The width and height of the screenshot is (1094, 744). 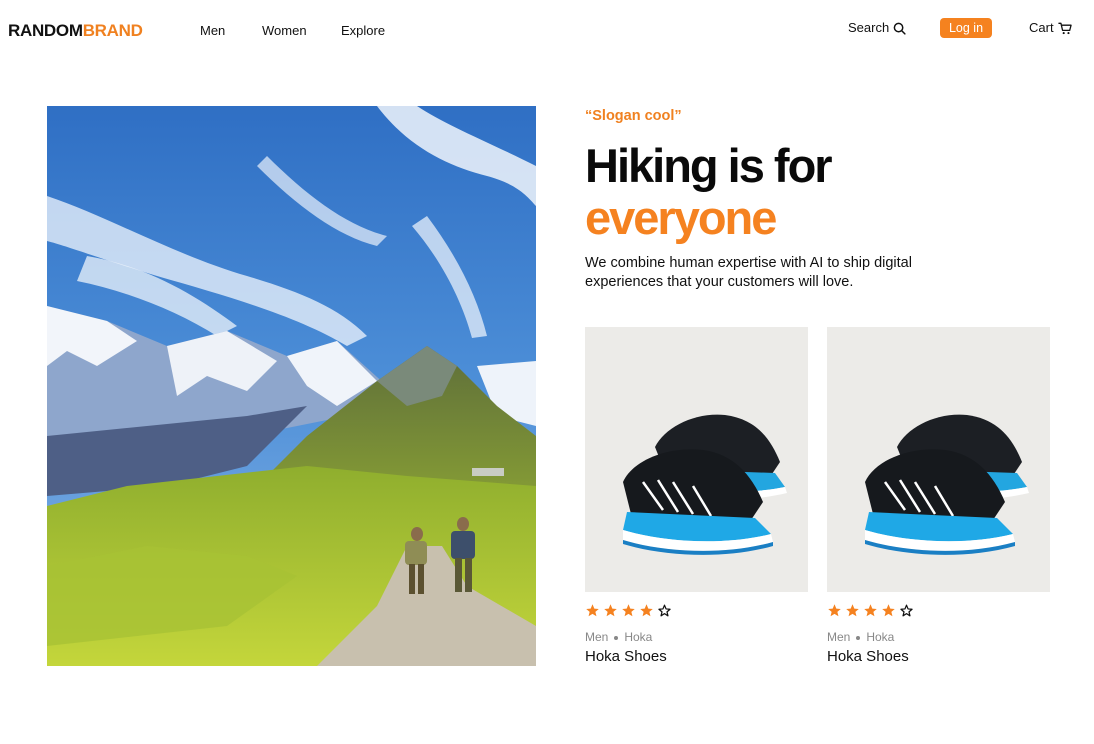 I want to click on search-button: Search, so click(x=877, y=28).